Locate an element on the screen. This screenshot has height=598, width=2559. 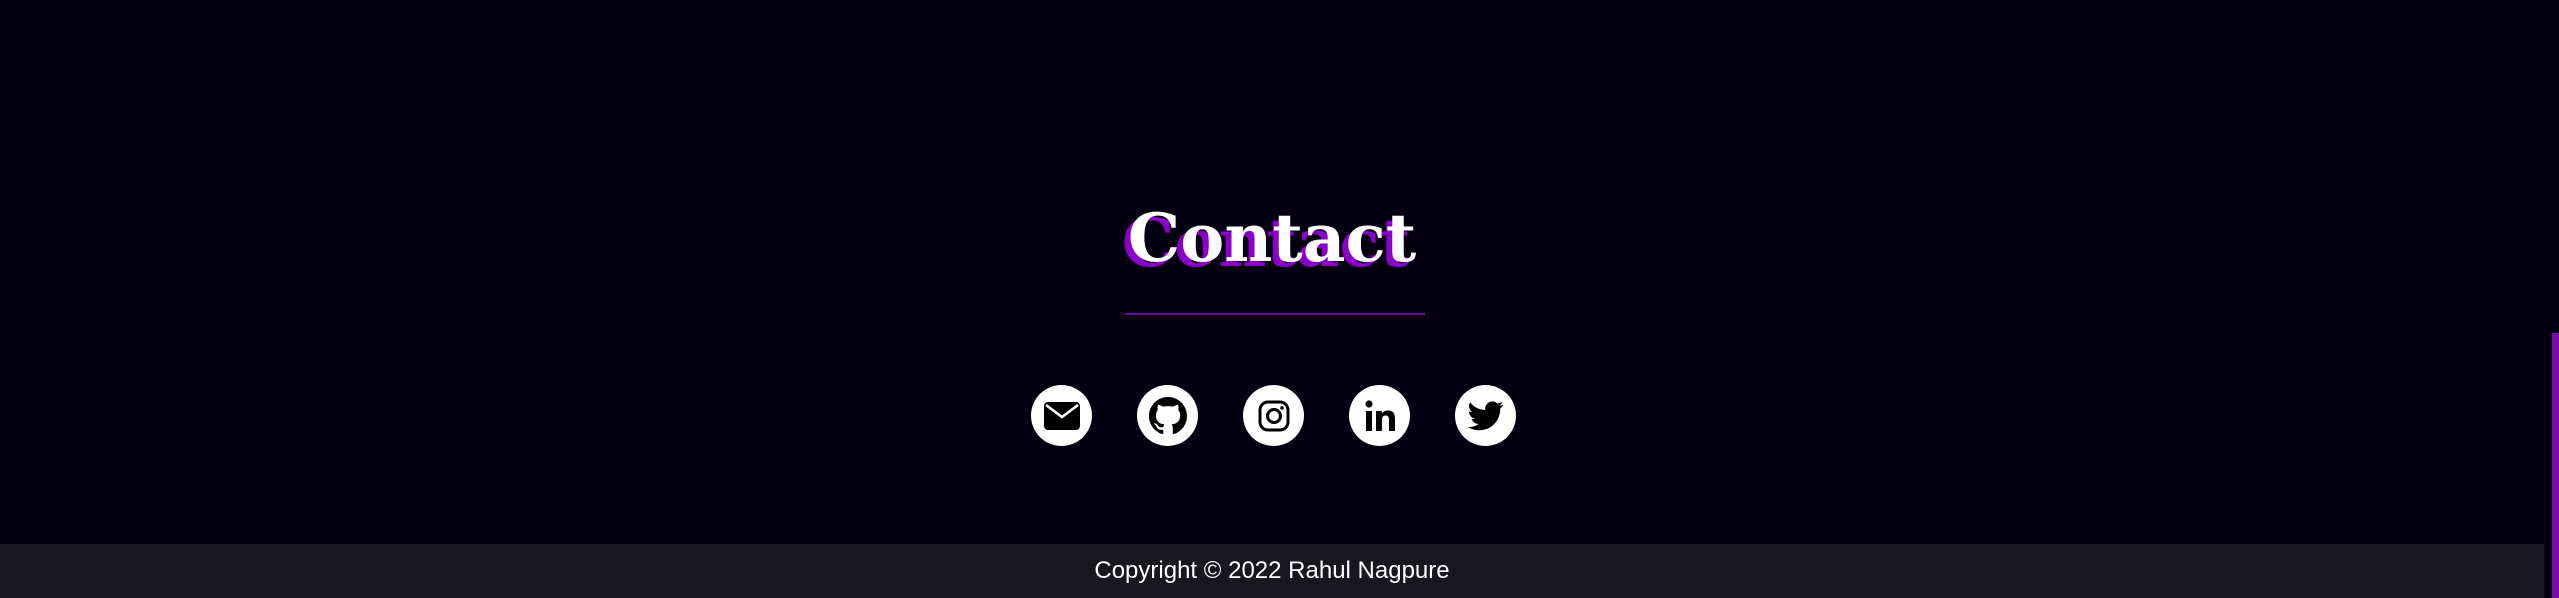
linkedin-link is located at coordinates (1379, 415).